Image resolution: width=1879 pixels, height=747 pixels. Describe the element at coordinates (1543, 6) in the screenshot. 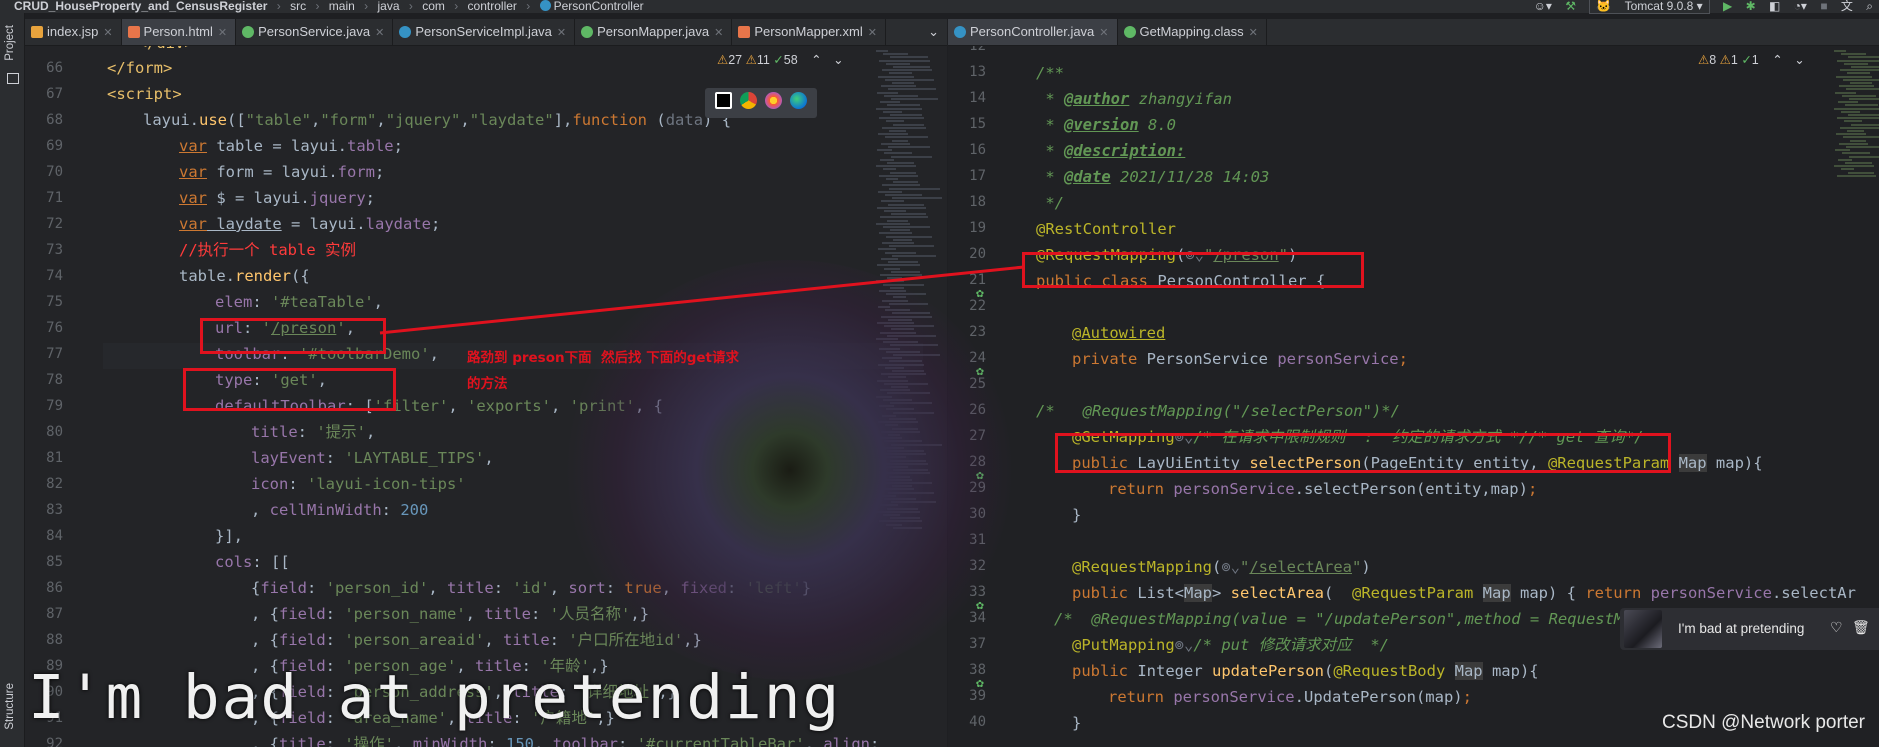

I see `user-icon: ☺▾` at that location.